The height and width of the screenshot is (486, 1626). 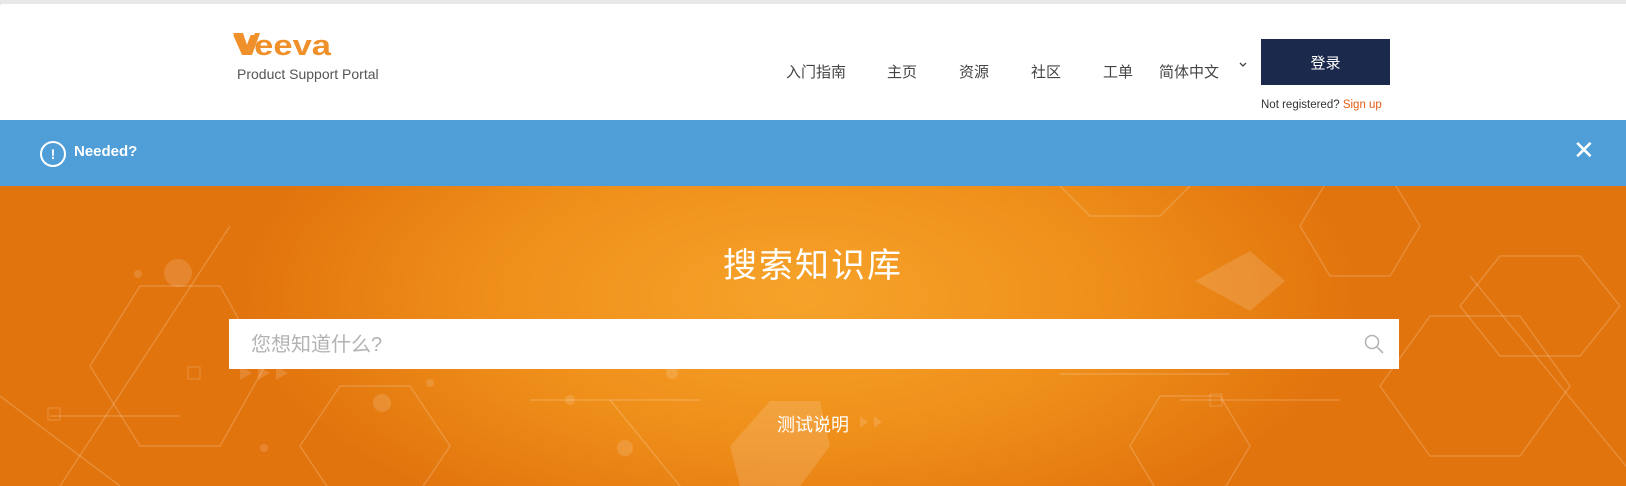 What do you see at coordinates (1584, 150) in the screenshot?
I see `close-icon: ✕` at bounding box center [1584, 150].